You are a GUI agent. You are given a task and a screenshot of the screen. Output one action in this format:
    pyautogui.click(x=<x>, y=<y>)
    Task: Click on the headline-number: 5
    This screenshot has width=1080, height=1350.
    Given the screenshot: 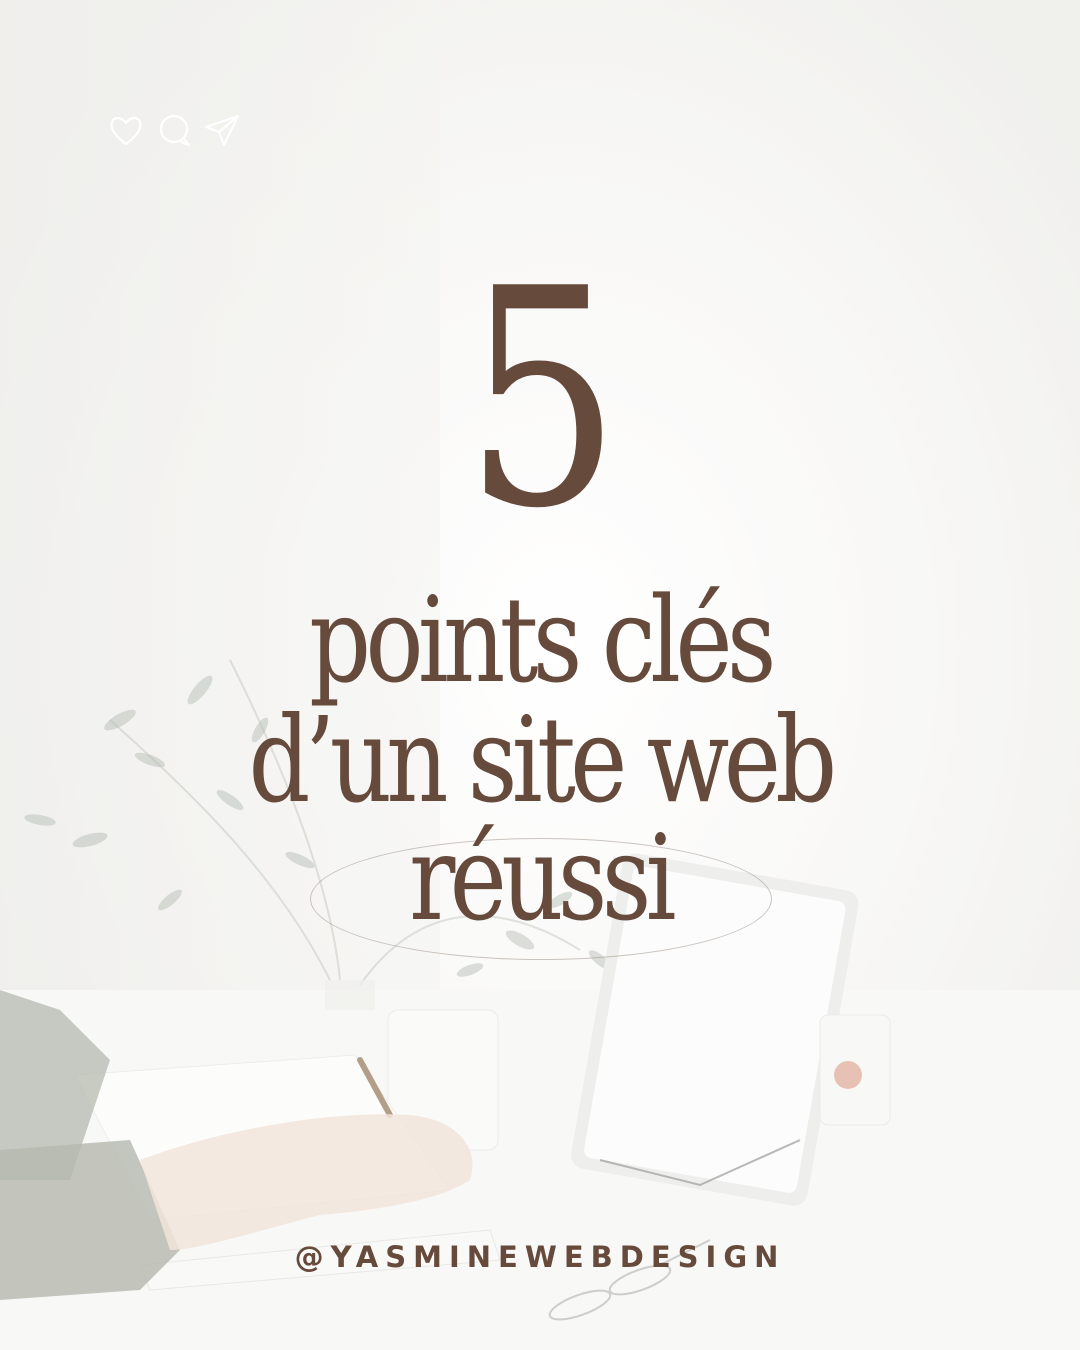 What is the action you would take?
    pyautogui.click(x=542, y=399)
    